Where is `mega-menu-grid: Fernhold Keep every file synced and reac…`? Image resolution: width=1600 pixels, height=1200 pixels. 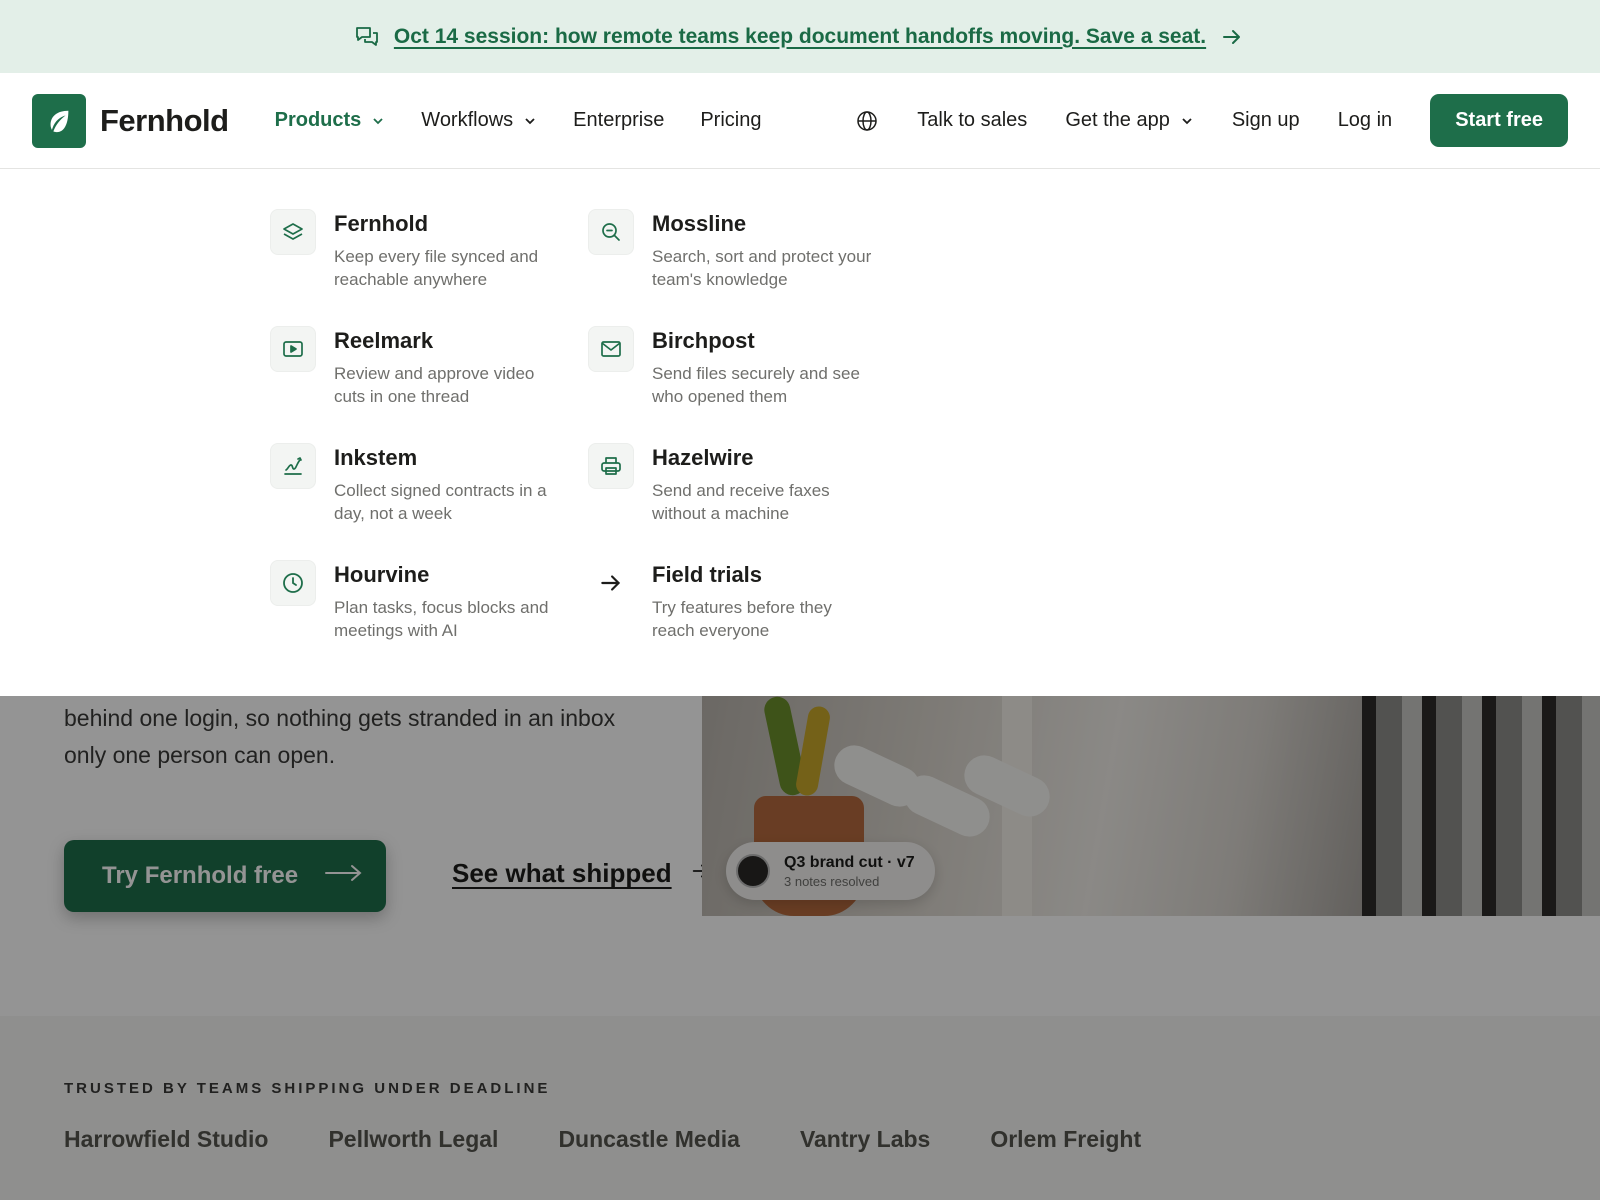 mega-menu-grid: Fernhold Keep every file synced and reac… is located at coordinates (588, 425).